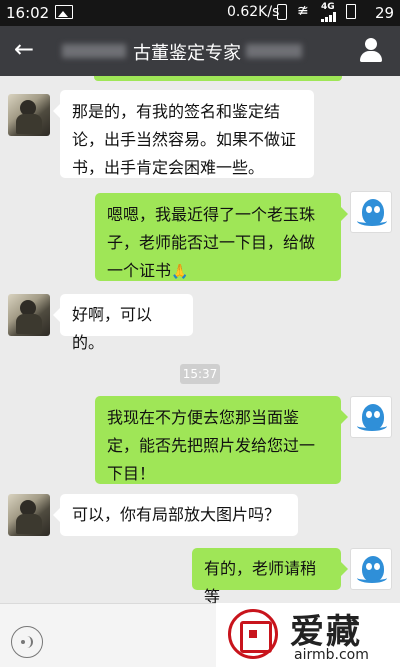  I want to click on wifi-icon: ≇, so click(303, 11).